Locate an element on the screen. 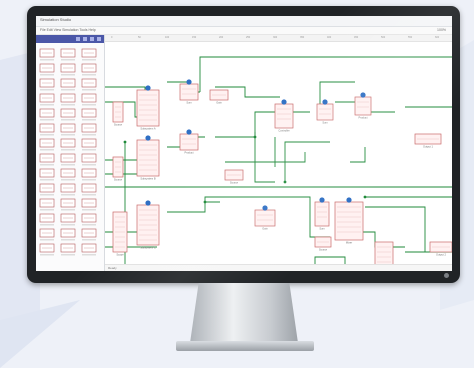  diagram-block: Subsystem A is located at coordinates (148, 108).